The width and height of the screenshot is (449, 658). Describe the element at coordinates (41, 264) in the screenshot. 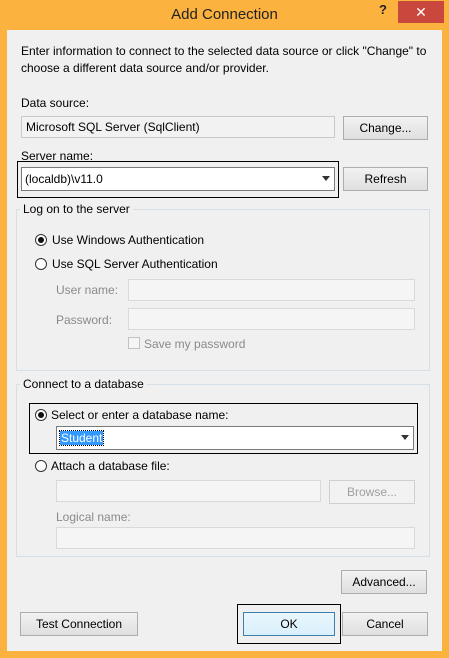

I see `sql-auth-radio` at that location.